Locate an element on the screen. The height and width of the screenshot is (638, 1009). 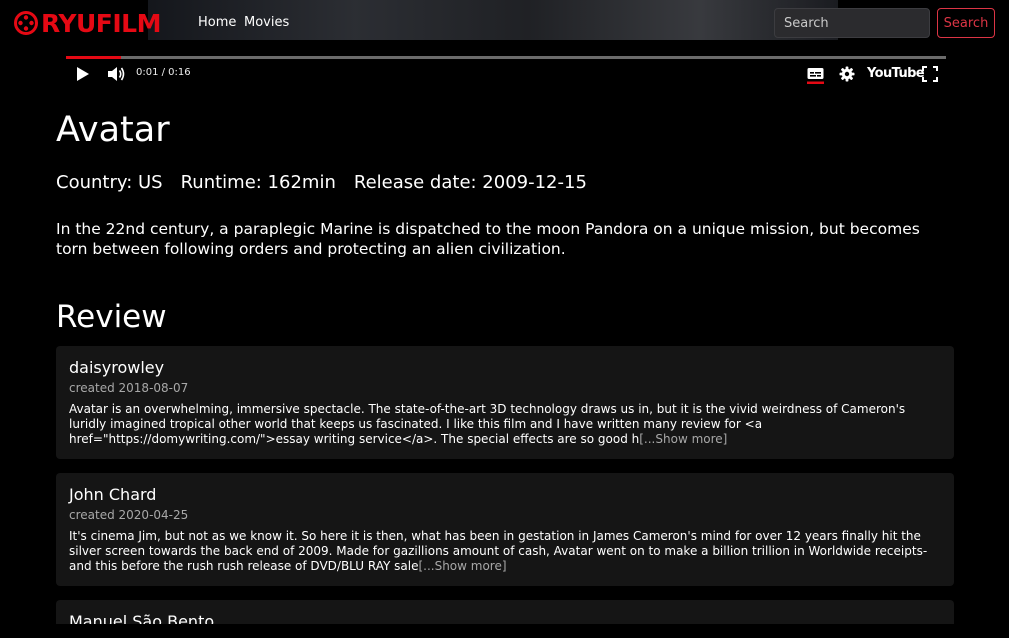
nav-link-movies: Movies is located at coordinates (266, 22).